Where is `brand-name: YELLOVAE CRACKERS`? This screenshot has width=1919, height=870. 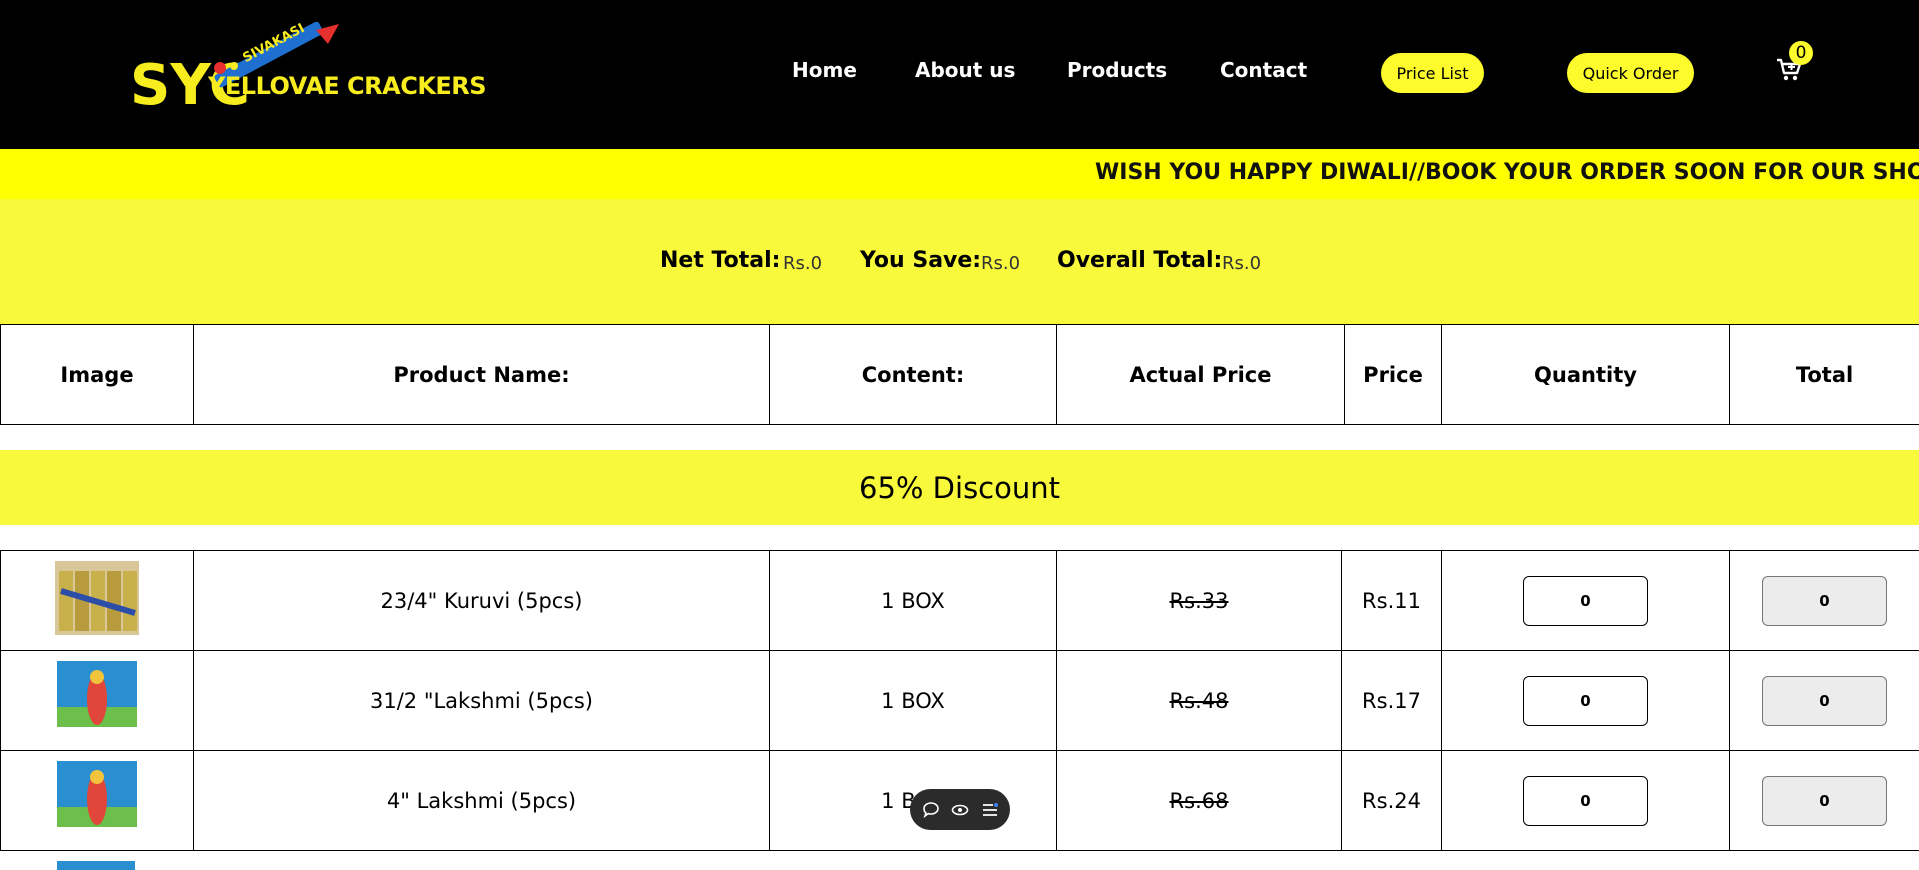 brand-name: YELLOVAE CRACKERS is located at coordinates (347, 86).